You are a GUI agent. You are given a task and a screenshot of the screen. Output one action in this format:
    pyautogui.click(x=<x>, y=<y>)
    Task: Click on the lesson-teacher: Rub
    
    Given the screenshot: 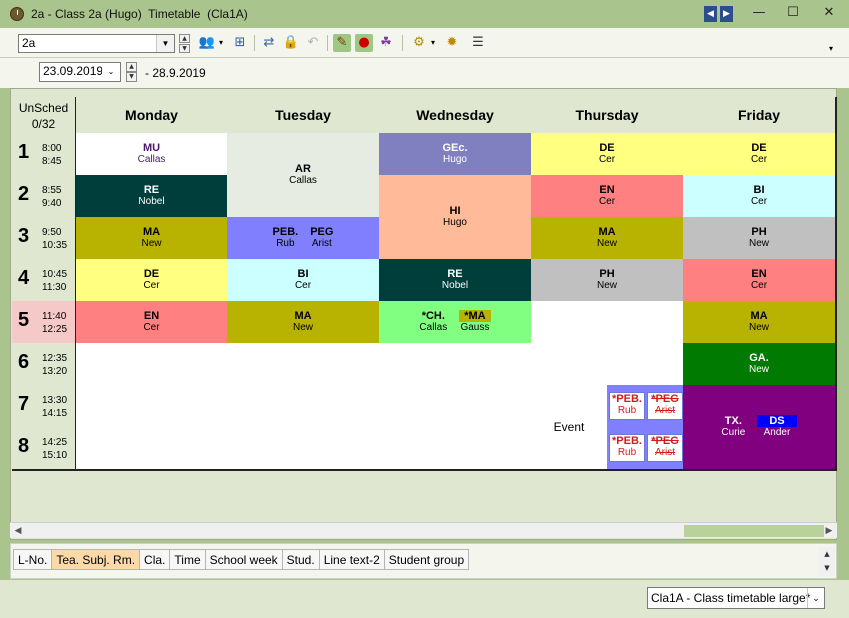 What is the action you would take?
    pyautogui.click(x=285, y=243)
    